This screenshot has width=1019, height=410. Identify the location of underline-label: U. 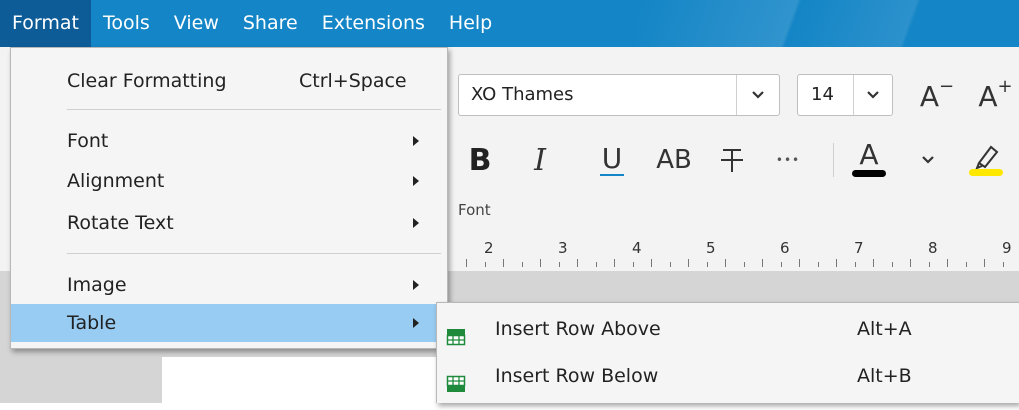
(612, 158).